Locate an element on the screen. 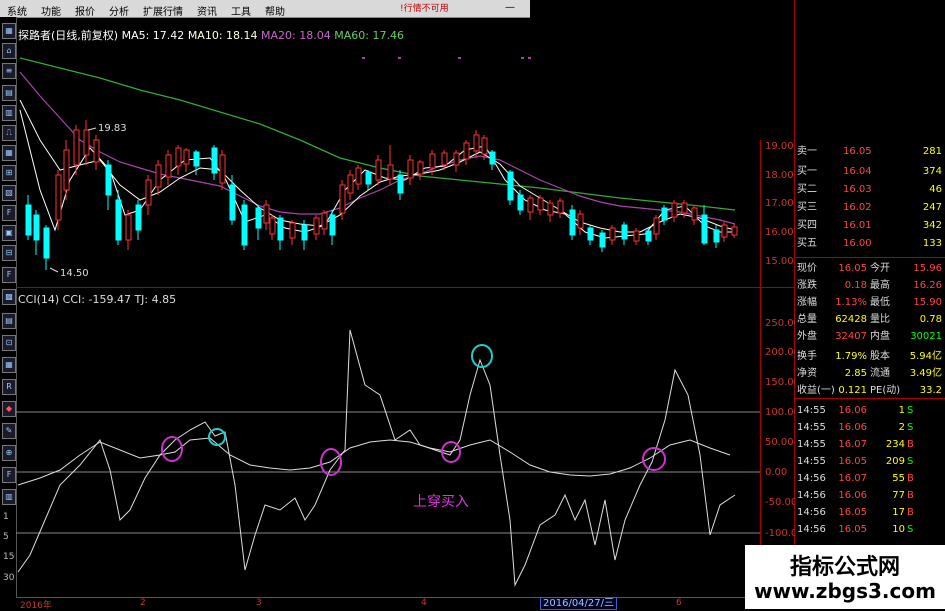 Image resolution: width=945 pixels, height=611 pixels. stat-label: 最高 is located at coordinates (880, 285).